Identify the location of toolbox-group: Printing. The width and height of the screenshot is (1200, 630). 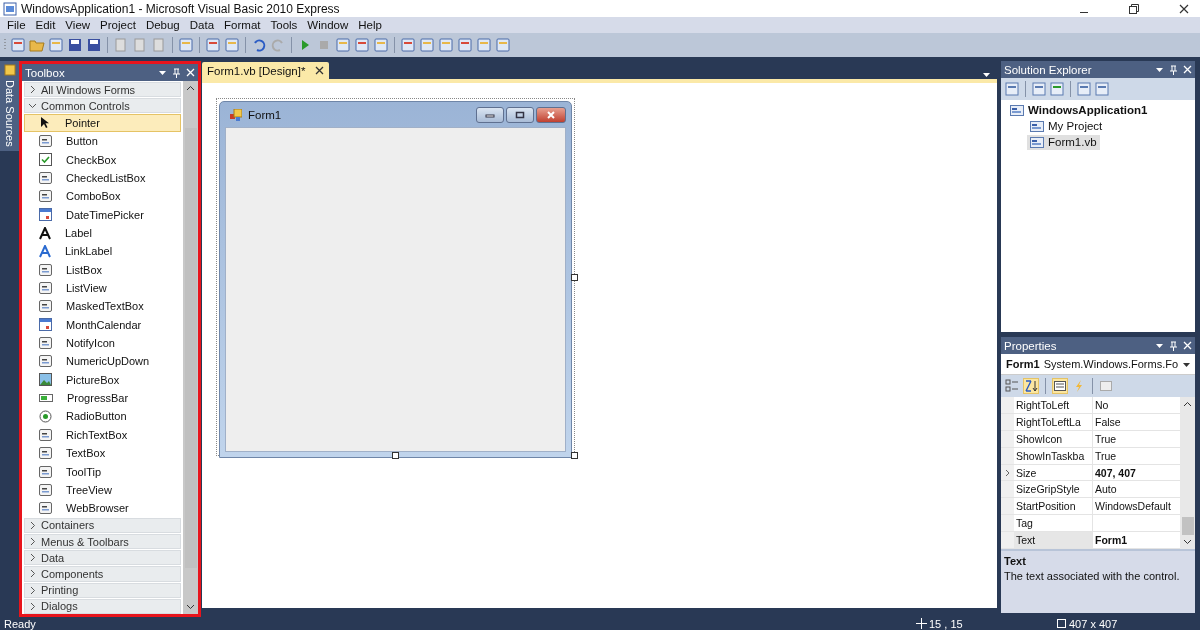
(102, 590).